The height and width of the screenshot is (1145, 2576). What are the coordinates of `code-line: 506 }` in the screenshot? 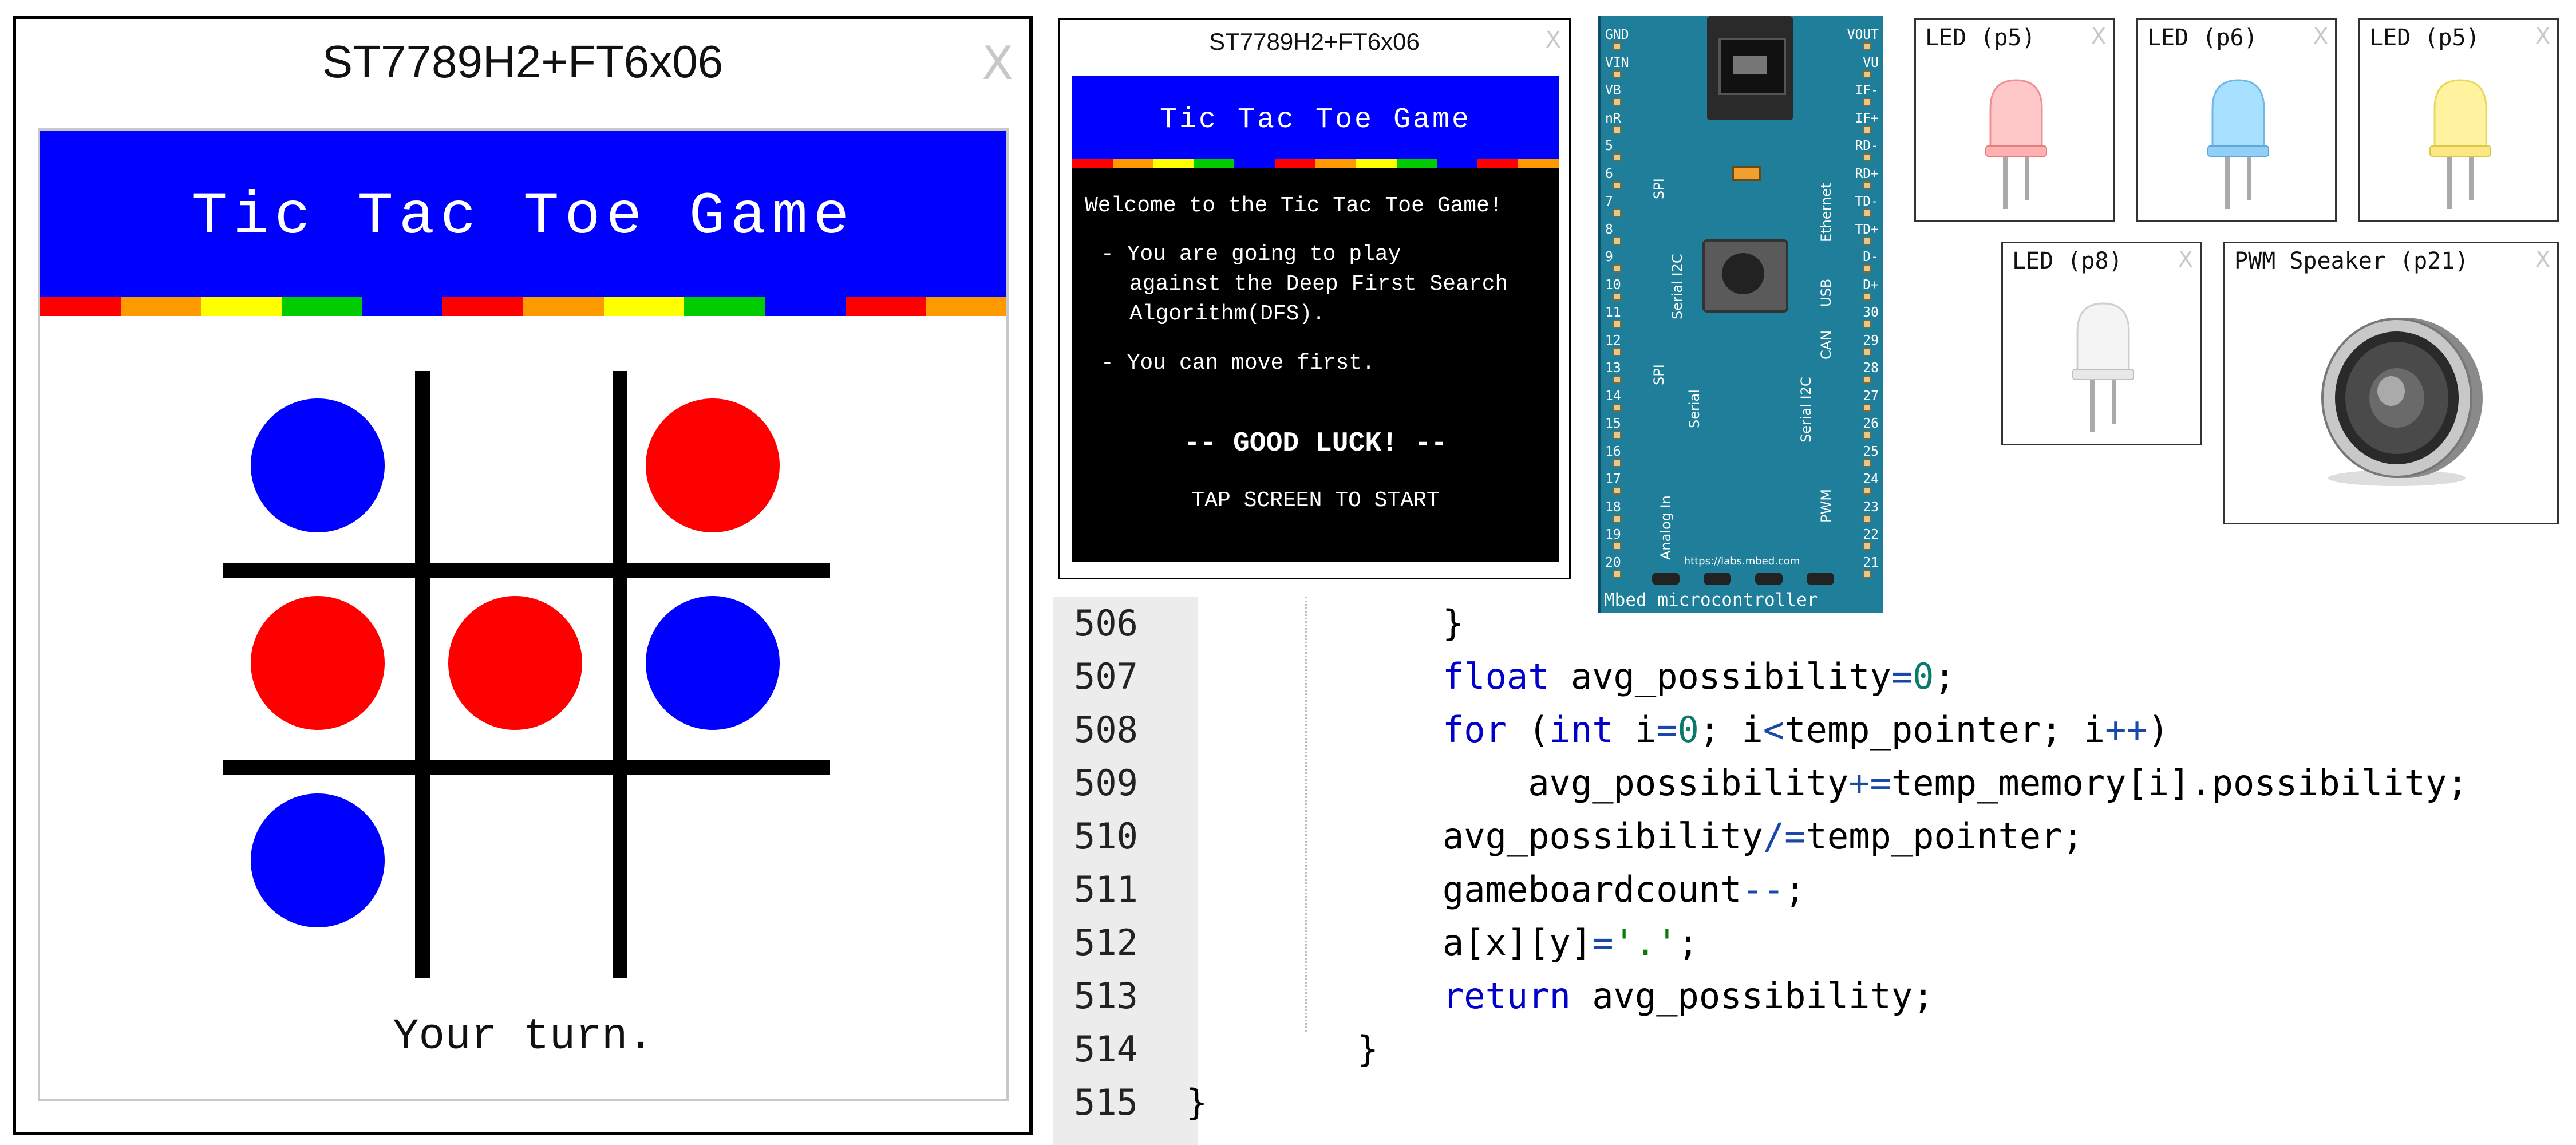 It's located at (1814, 623).